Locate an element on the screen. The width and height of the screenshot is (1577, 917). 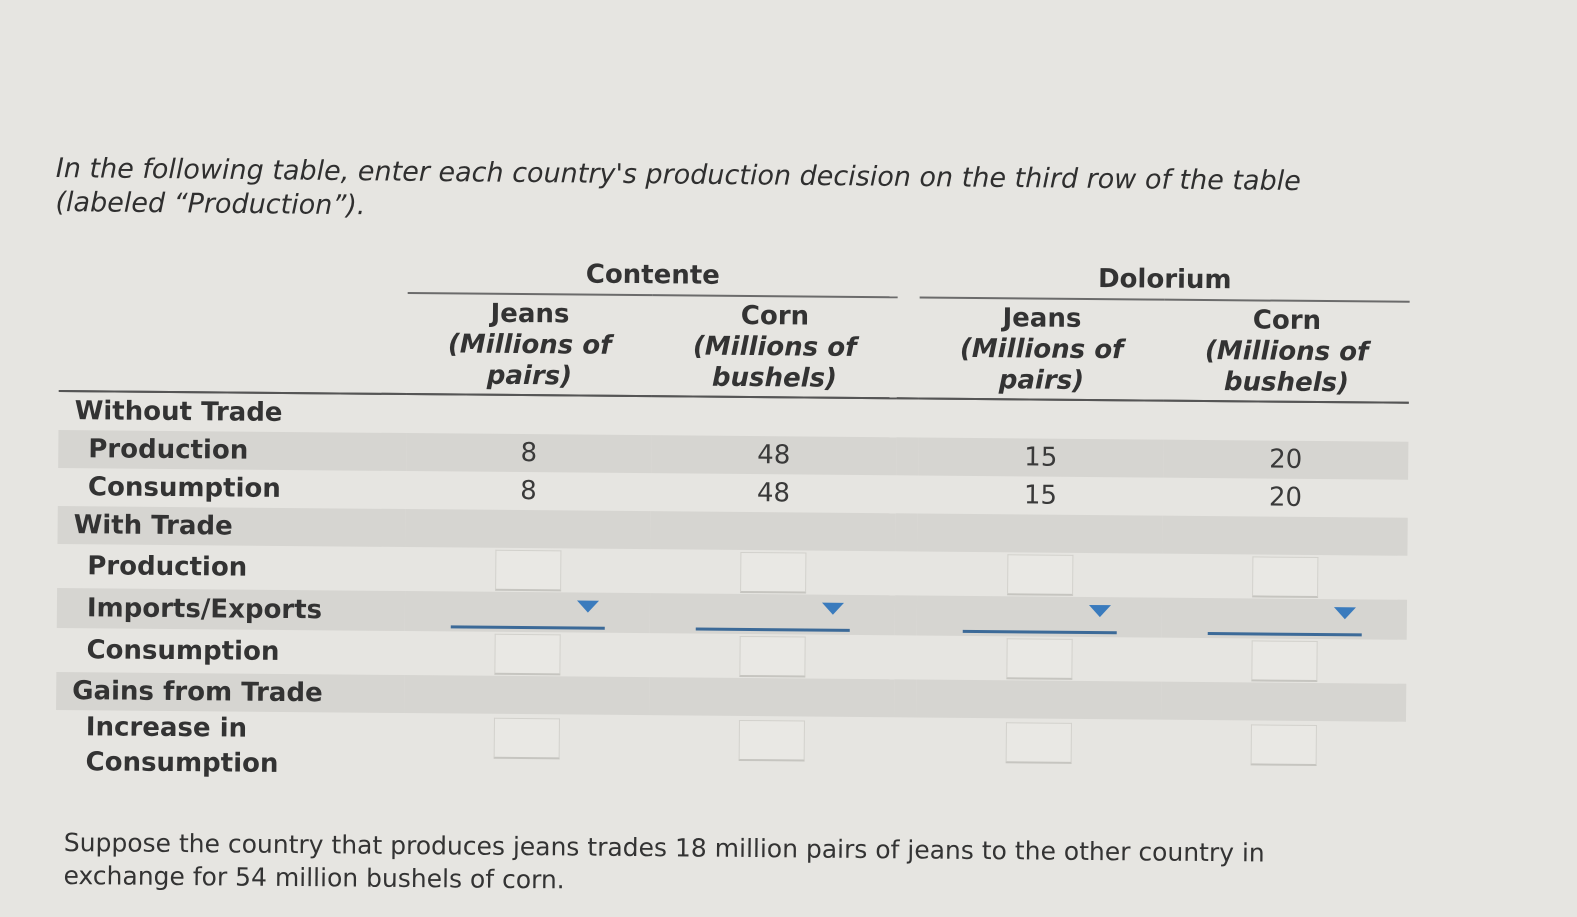
consumption-input-contente-corn is located at coordinates (772, 656).